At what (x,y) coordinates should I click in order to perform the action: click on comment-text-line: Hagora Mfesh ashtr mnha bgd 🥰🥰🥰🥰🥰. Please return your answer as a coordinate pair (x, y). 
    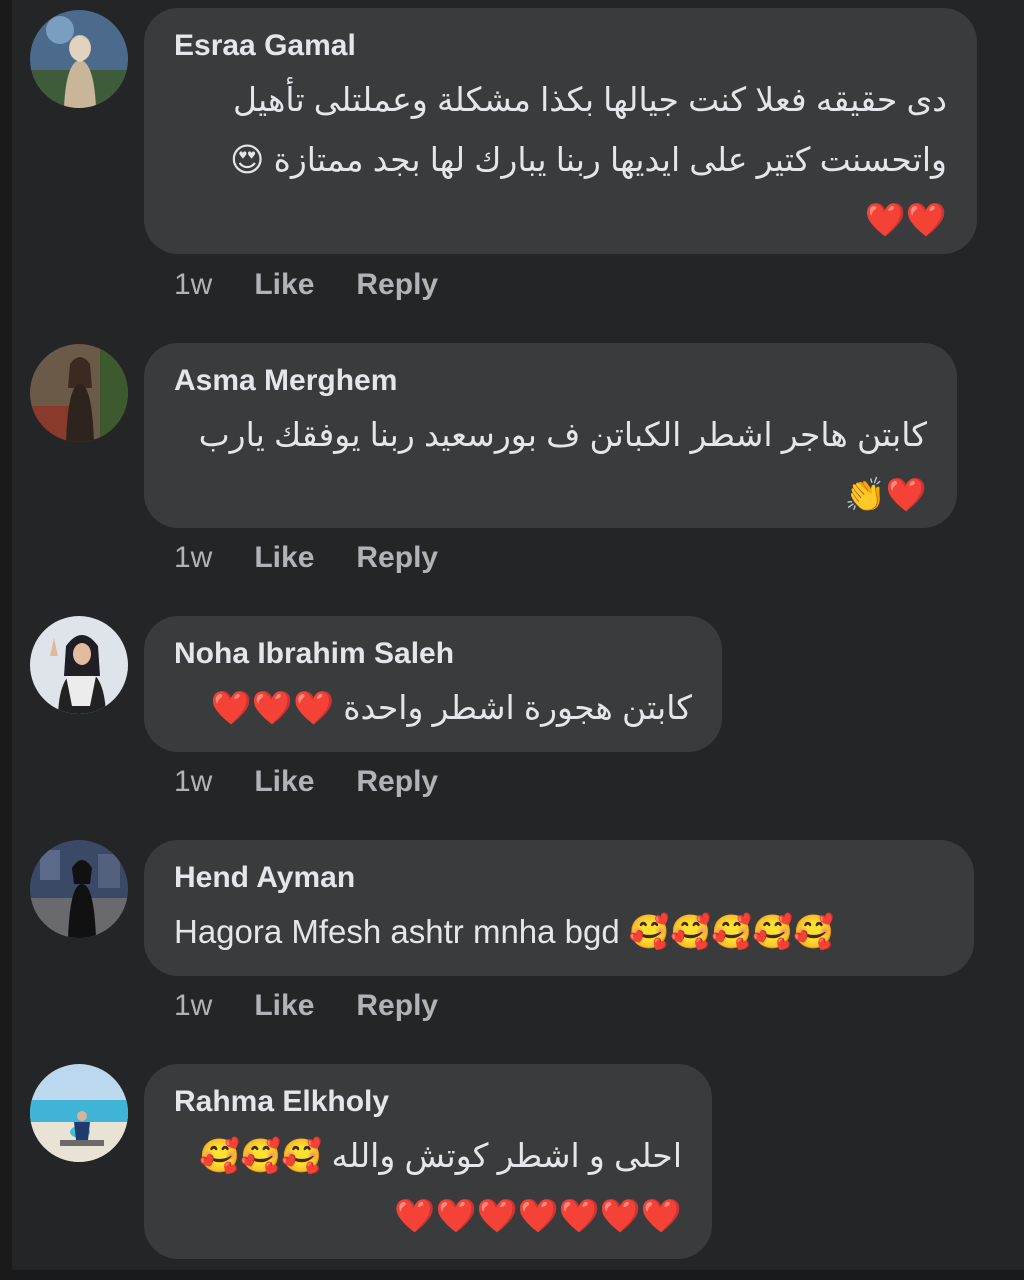
    Looking at the image, I should click on (504, 931).